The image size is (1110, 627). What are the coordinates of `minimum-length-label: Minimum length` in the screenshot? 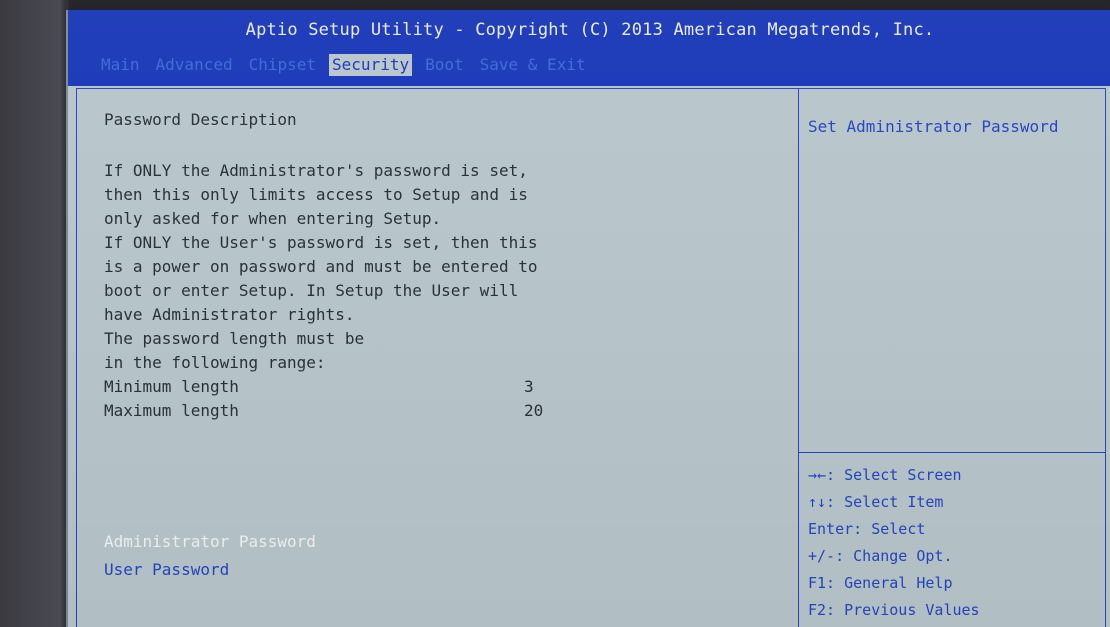 It's located at (171, 386).